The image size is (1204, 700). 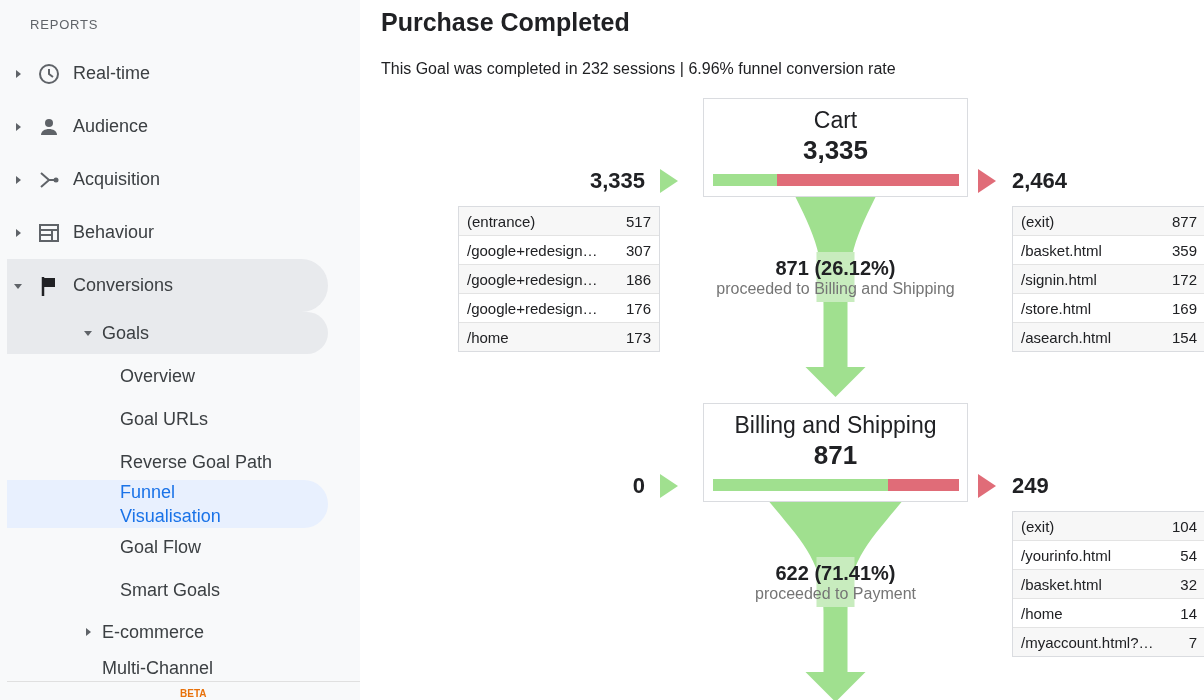 What do you see at coordinates (1188, 555) in the screenshot?
I see `table-cell: 54` at bounding box center [1188, 555].